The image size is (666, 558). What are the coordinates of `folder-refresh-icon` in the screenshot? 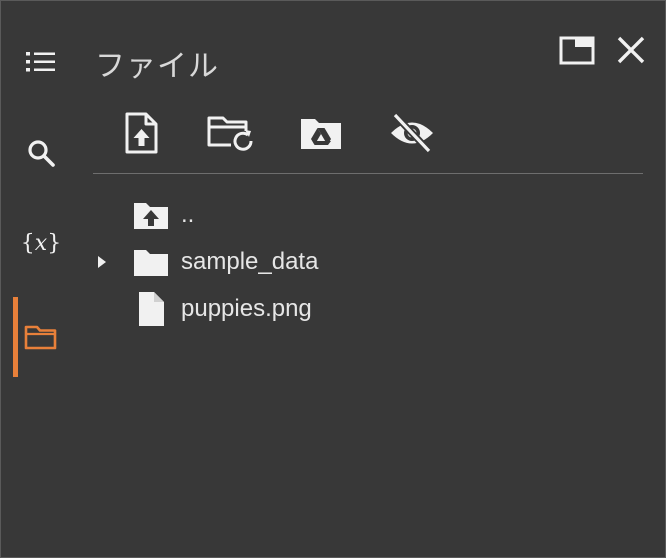 It's located at (230, 135).